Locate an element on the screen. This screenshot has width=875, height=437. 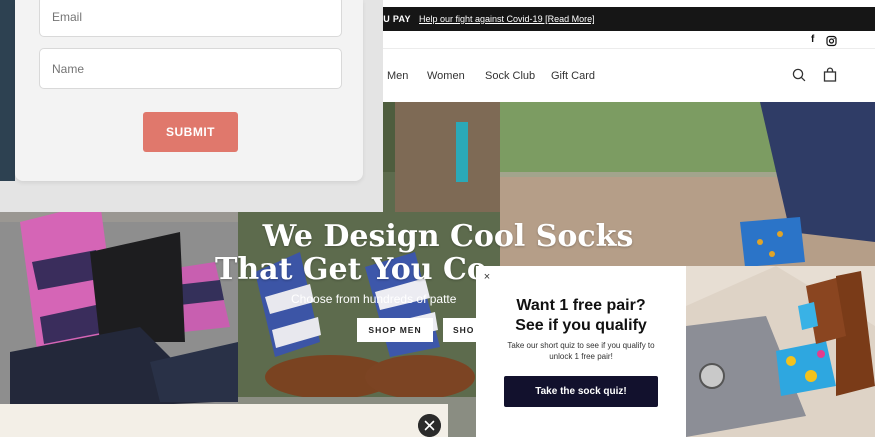
instagram-icon is located at coordinates (831, 41).